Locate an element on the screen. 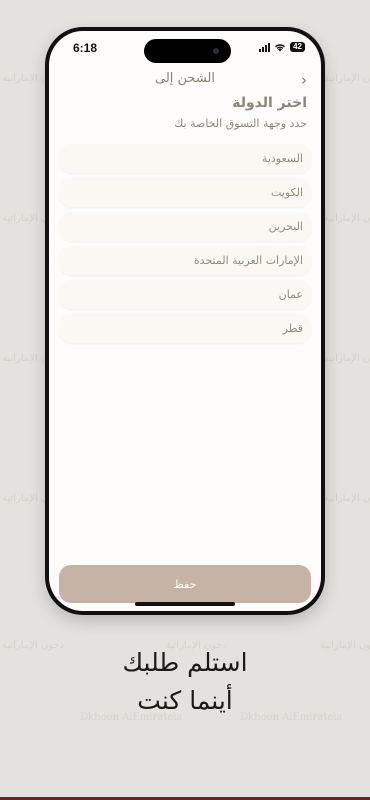 The height and width of the screenshot is (800, 370). country-option-uae: الإمارات العربية المتحدة is located at coordinates (185, 260).